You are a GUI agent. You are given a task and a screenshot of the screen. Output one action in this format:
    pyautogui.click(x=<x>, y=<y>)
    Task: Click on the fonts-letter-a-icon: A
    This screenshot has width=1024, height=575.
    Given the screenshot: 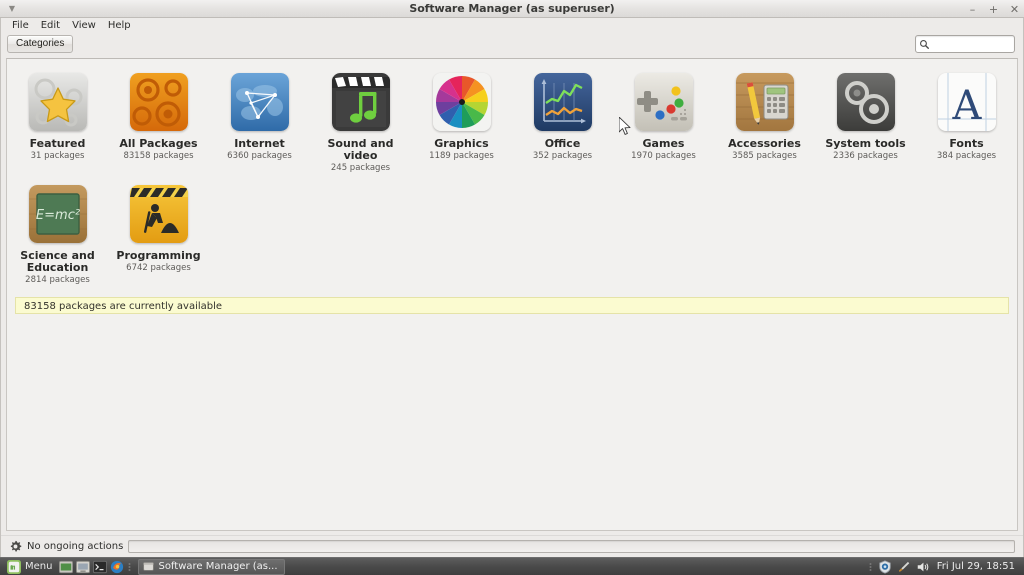 What is the action you would take?
    pyautogui.click(x=966, y=102)
    